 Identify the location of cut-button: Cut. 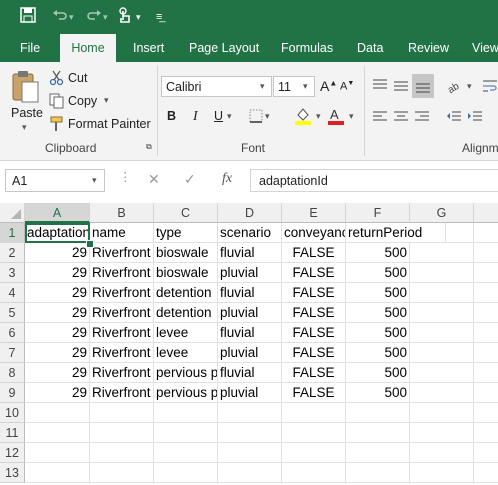
(77, 78).